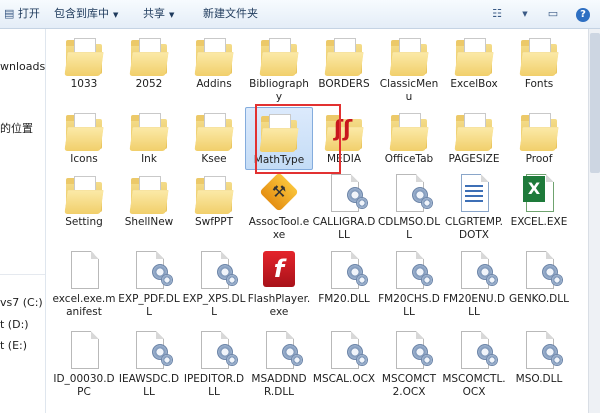 The image size is (600, 413). I want to click on folder-item: 2052, so click(149, 62).